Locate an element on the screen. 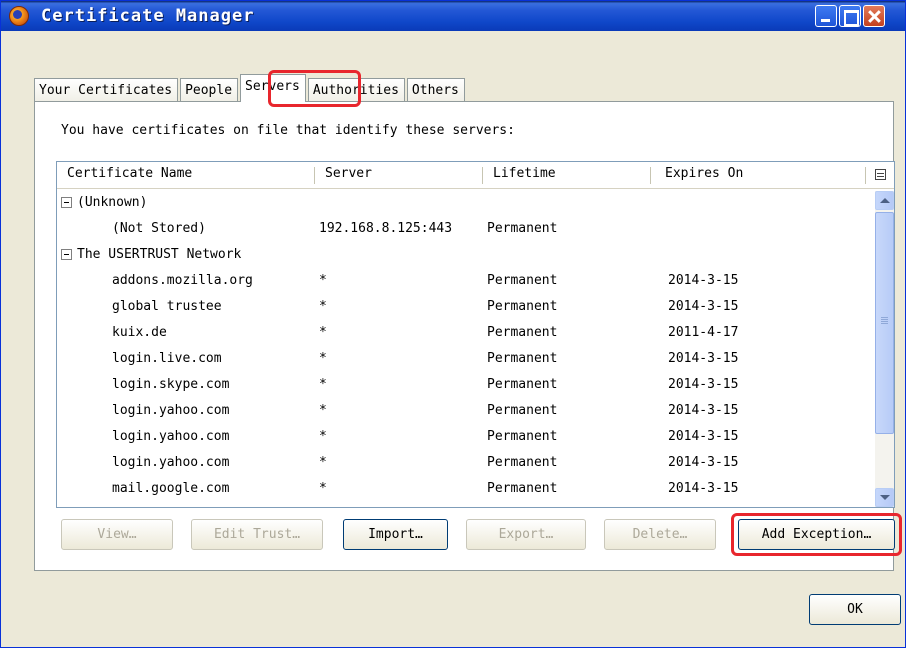 The image size is (906, 648). cell-expires-on: 2011-4-17 is located at coordinates (703, 332).